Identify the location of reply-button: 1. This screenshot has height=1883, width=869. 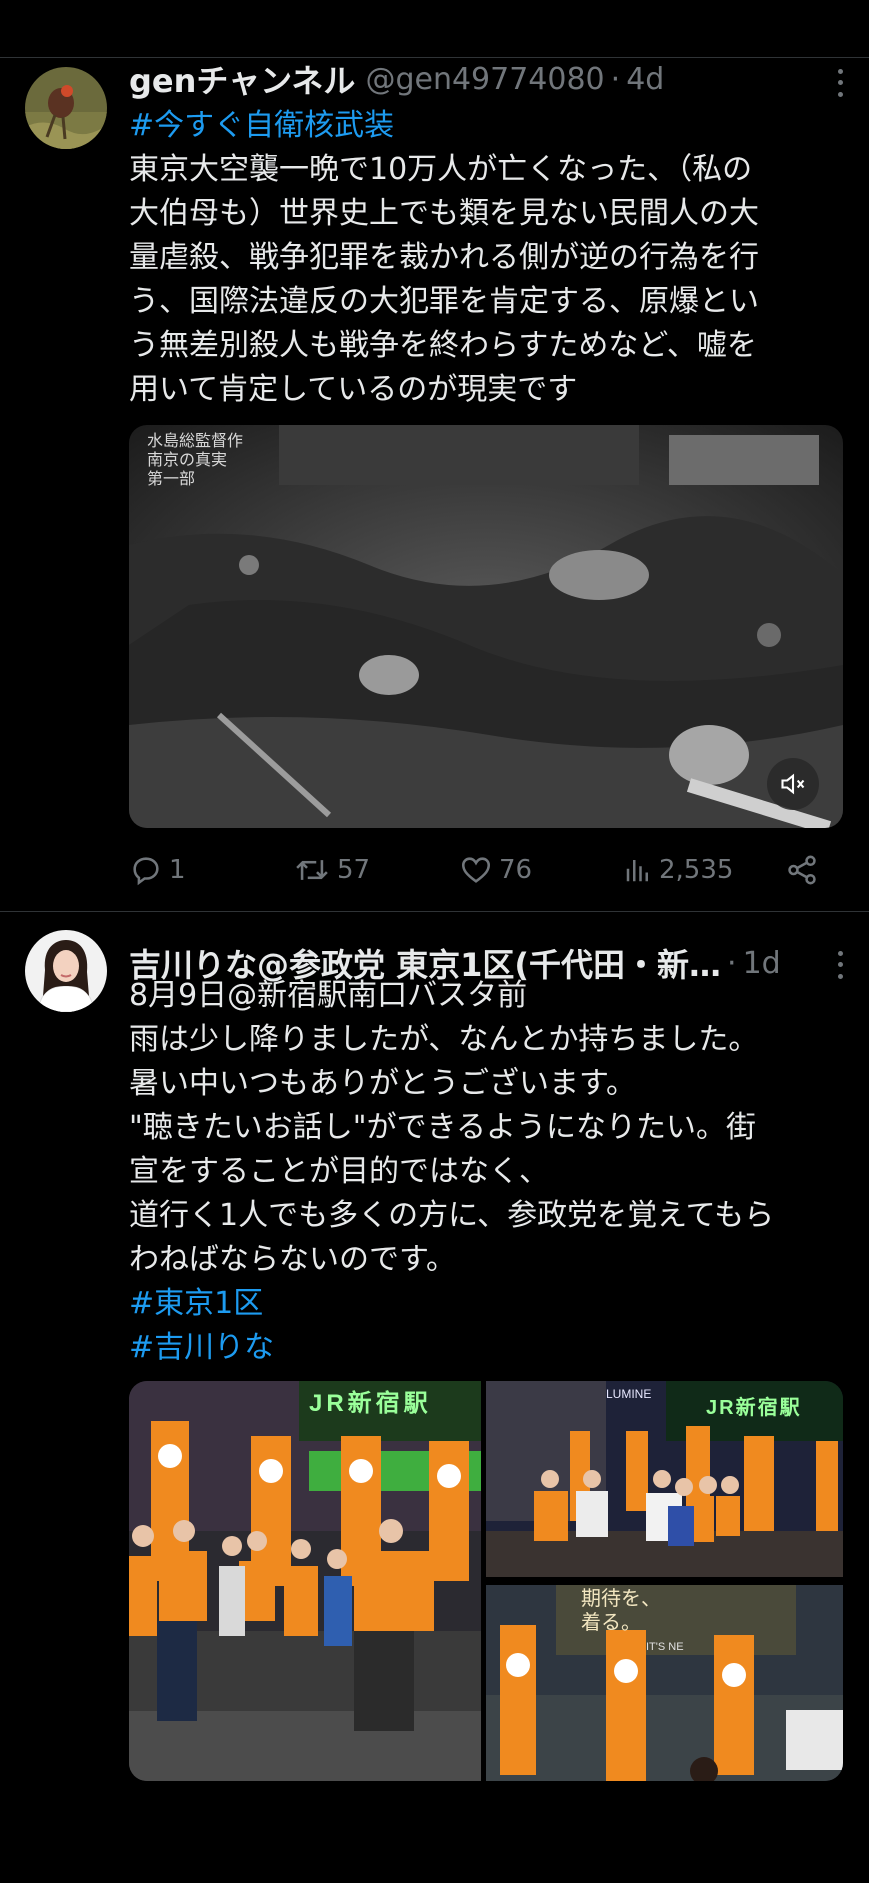
(157, 870).